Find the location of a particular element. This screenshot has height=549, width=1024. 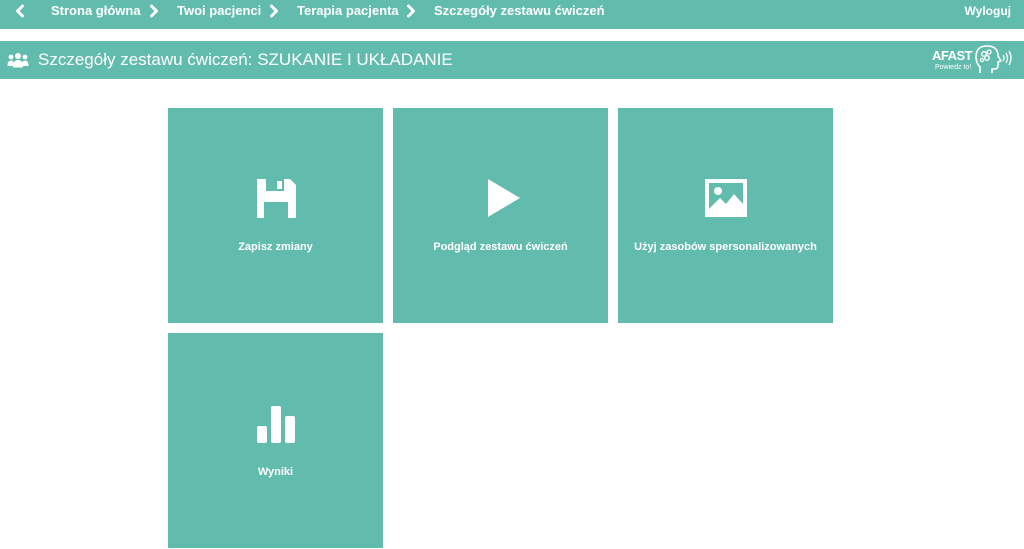

floppy-disk-icon is located at coordinates (276, 198).